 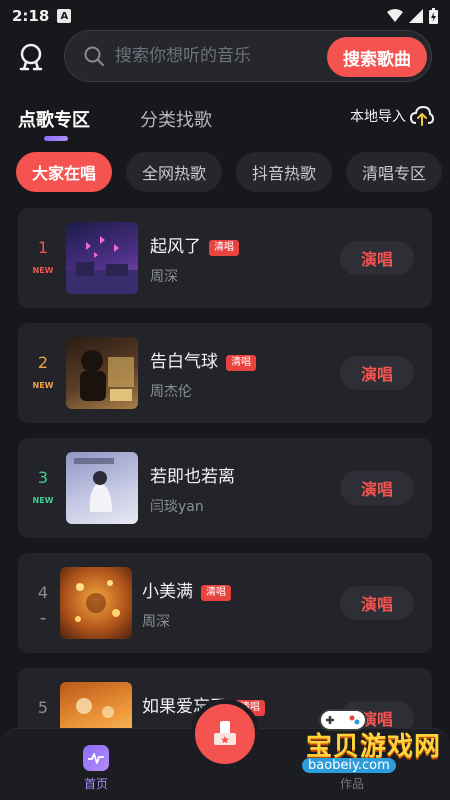 I want to click on search-bar: 搜索歌曲, so click(x=248, y=56).